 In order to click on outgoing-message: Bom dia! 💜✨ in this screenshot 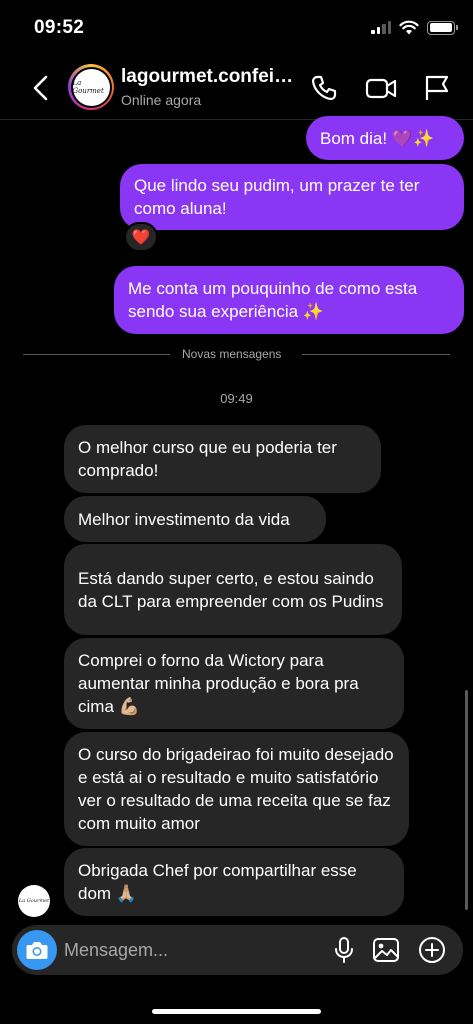, I will do `click(385, 138)`.